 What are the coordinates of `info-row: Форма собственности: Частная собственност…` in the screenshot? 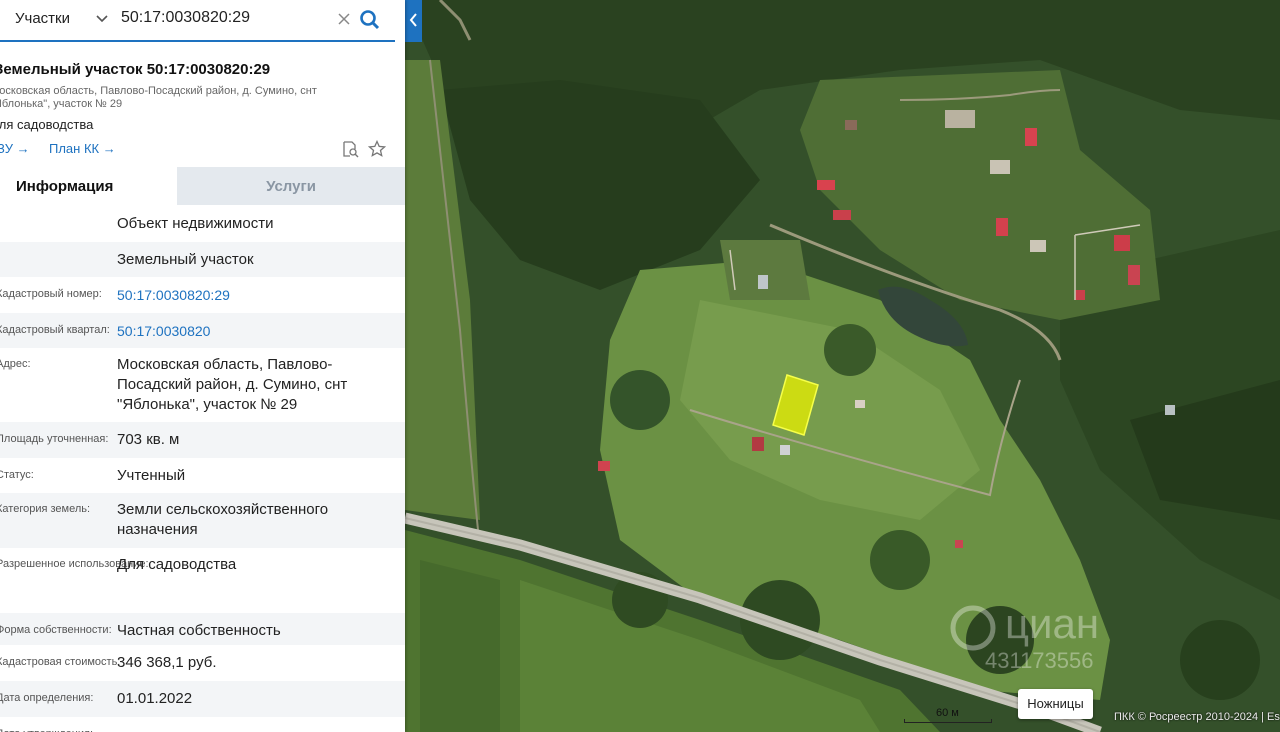 It's located at (202, 629).